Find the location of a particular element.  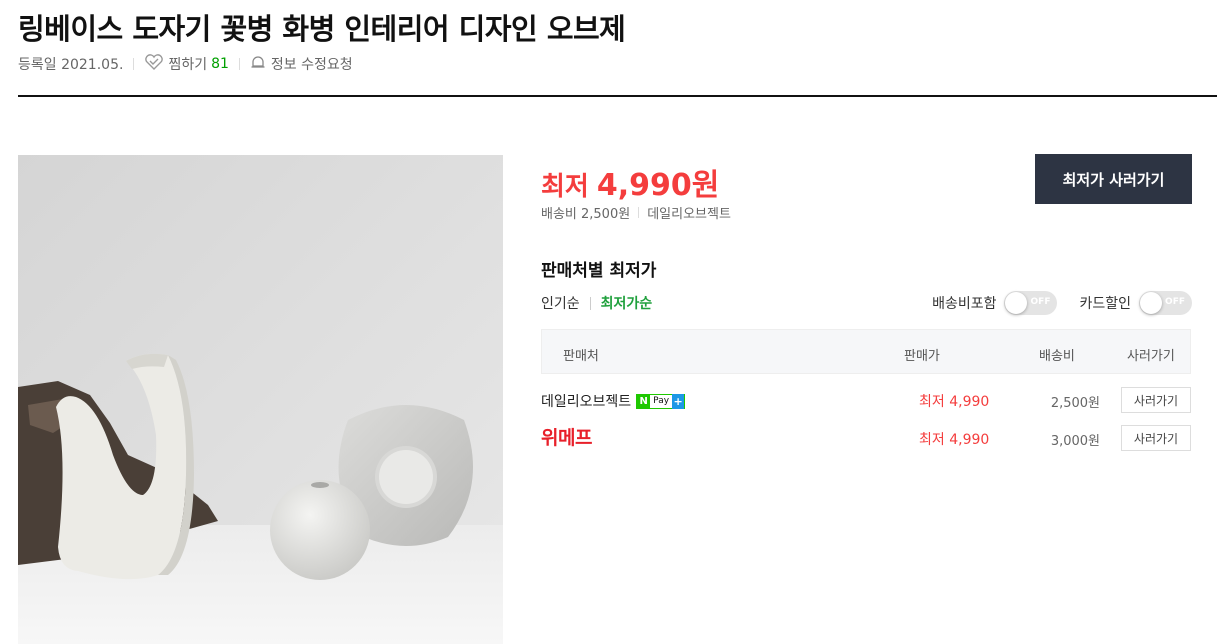

shipping-included-toggle: OFF is located at coordinates (1031, 303).